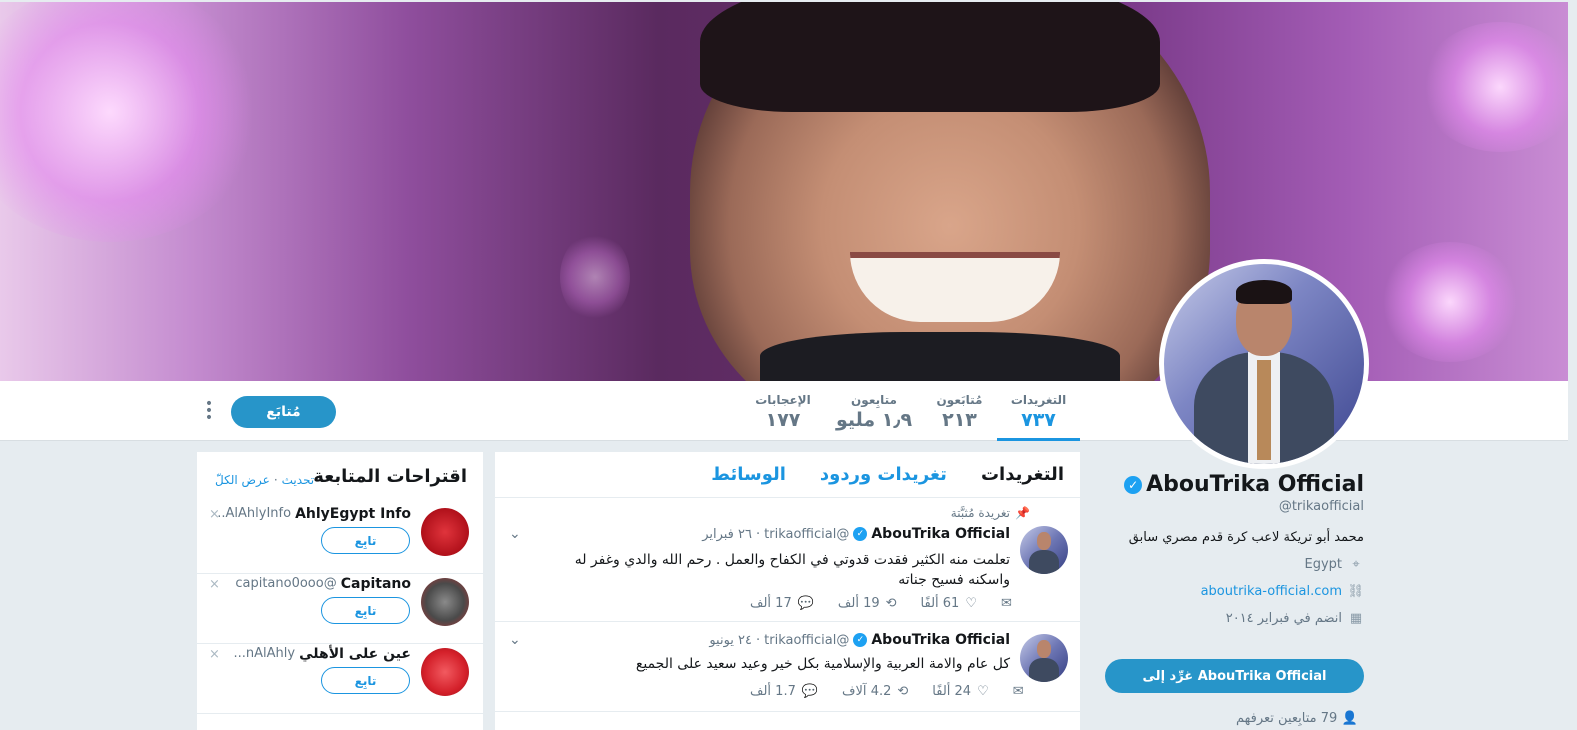 The height and width of the screenshot is (730, 1577). I want to click on suggestion-item: عين على الأهلي nAlAhly... × تابِع, so click(340, 679).